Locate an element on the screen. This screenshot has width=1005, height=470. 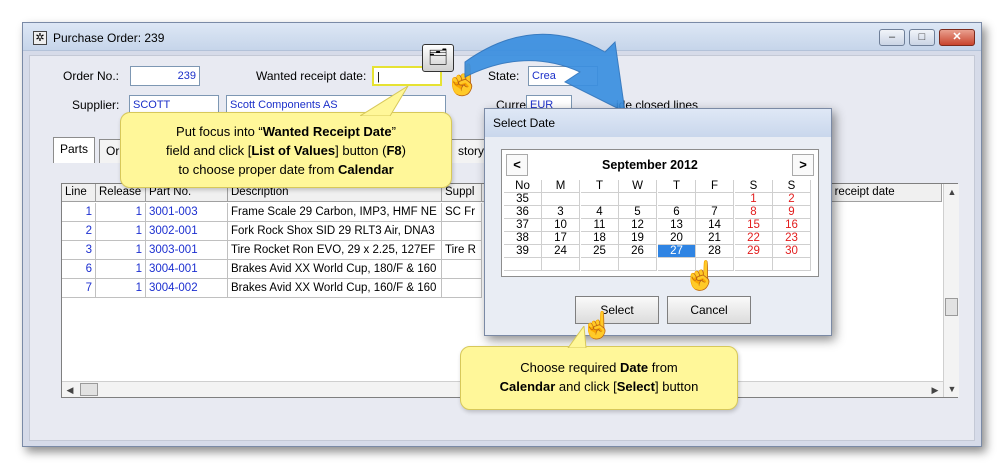
calendar-month-title: September 2012 is located at coordinates (650, 165).